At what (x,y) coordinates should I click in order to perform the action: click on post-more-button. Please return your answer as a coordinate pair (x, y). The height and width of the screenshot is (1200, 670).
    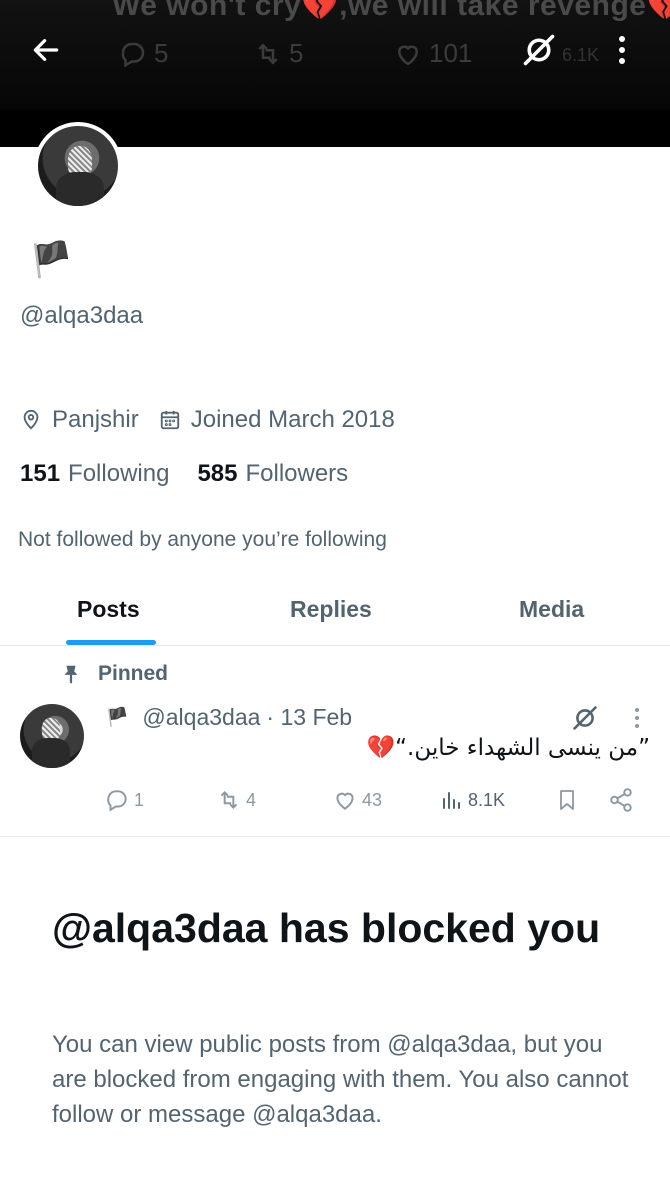
    Looking at the image, I should click on (637, 718).